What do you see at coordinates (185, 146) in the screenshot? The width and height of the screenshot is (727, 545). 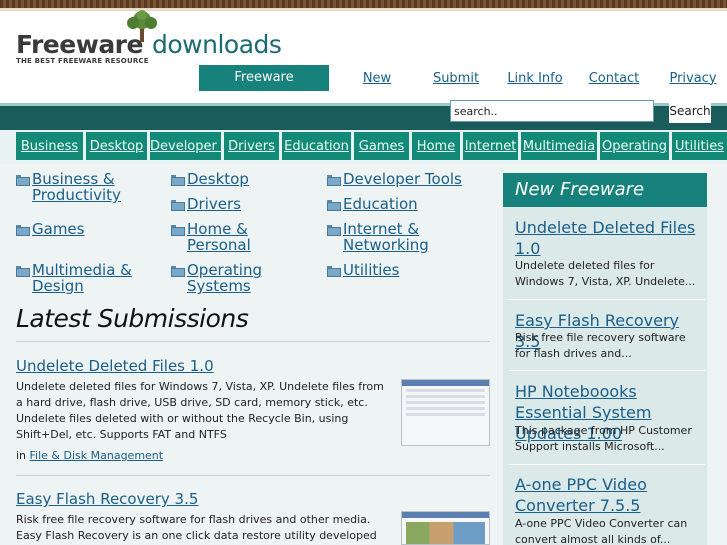 I see `tab-developer-tools: Developer Tools` at bounding box center [185, 146].